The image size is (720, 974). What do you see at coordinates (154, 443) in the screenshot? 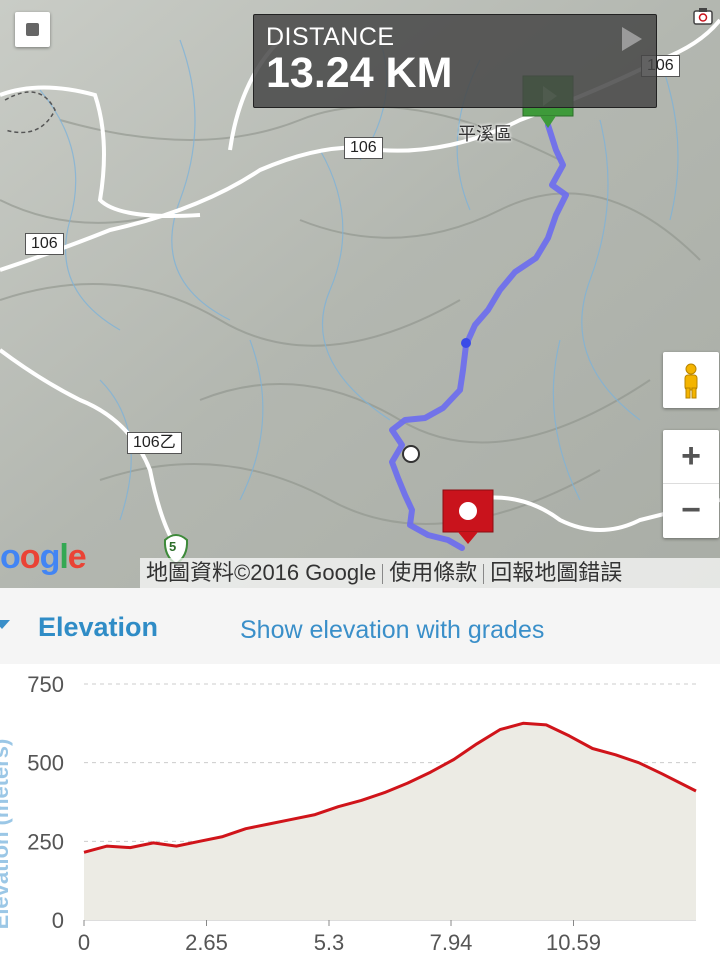
I see `road-label: 106乙` at bounding box center [154, 443].